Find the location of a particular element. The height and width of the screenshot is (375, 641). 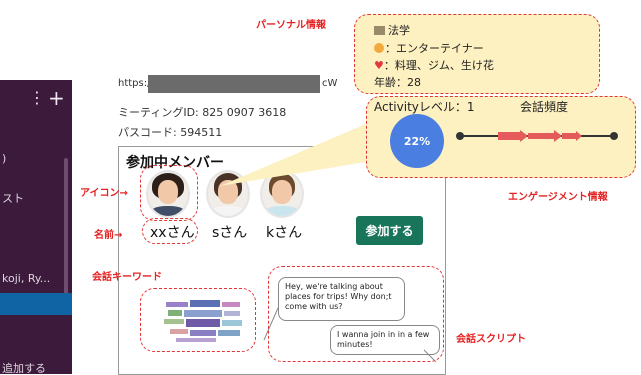

meeting-url-tail: cW is located at coordinates (330, 83).